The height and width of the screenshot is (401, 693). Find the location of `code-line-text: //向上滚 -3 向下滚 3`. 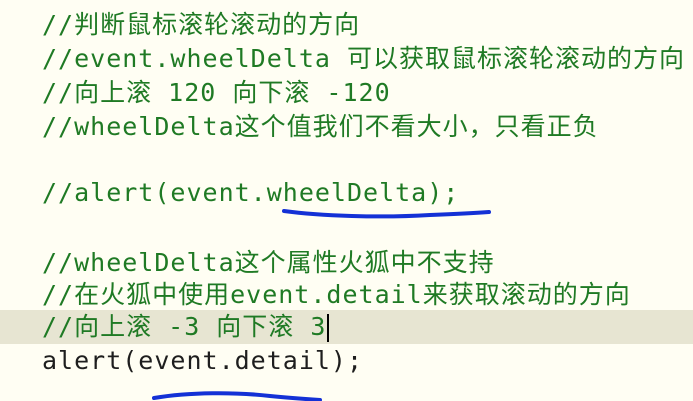

code-line-text: //向上滚 -3 向下滚 3 is located at coordinates (186, 327).